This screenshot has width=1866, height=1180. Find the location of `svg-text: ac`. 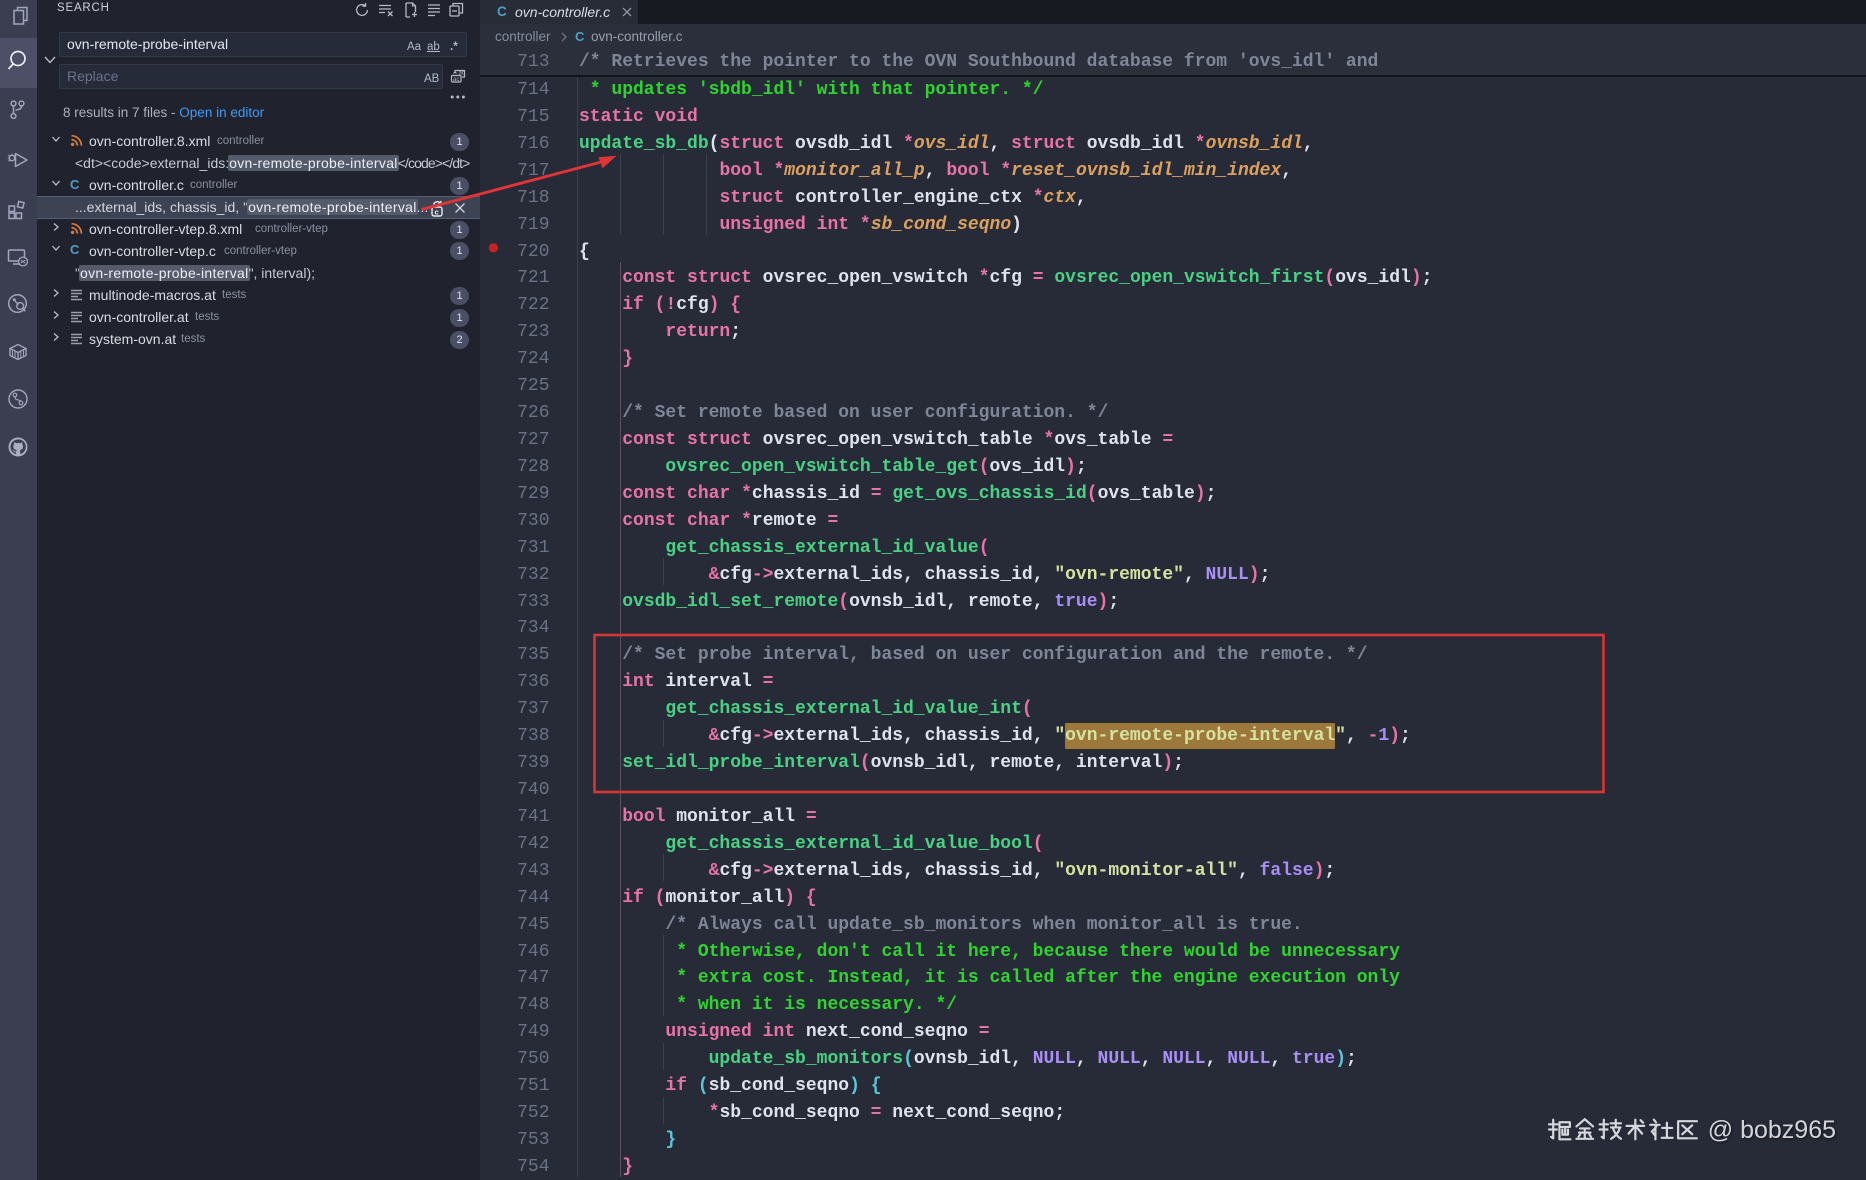

svg-text: ac is located at coordinates (456, 80).